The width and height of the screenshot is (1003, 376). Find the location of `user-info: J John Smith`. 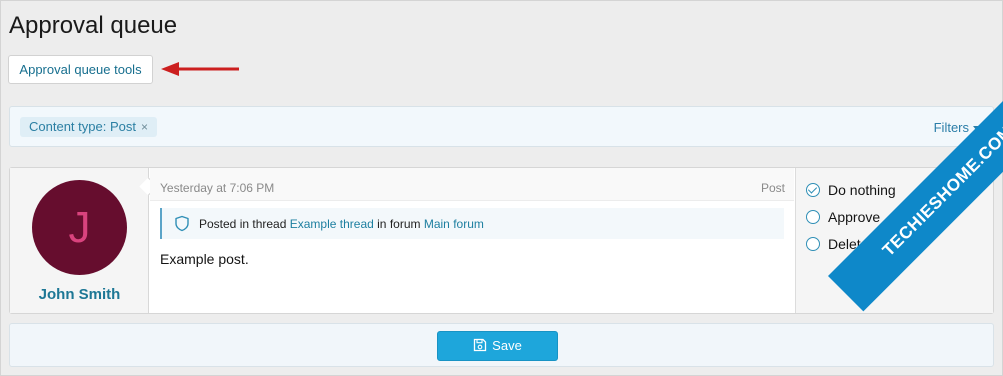

user-info: J John Smith is located at coordinates (79, 240).